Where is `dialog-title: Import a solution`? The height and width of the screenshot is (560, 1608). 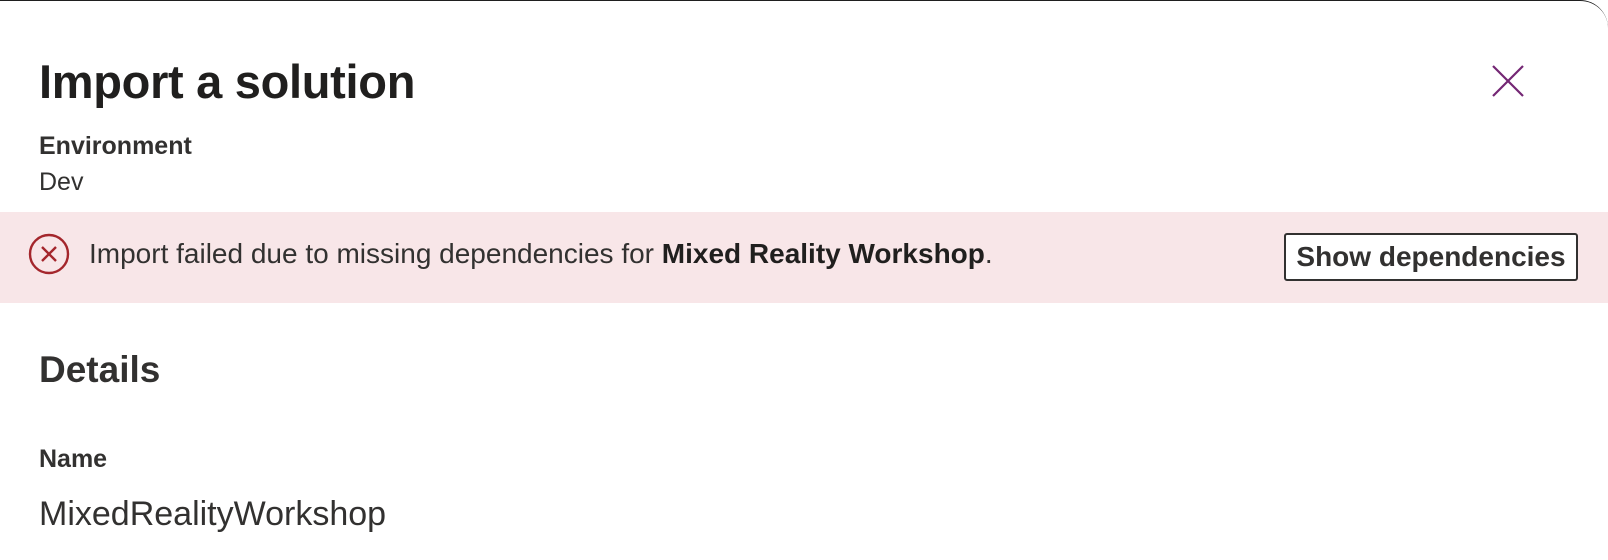 dialog-title: Import a solution is located at coordinates (227, 81).